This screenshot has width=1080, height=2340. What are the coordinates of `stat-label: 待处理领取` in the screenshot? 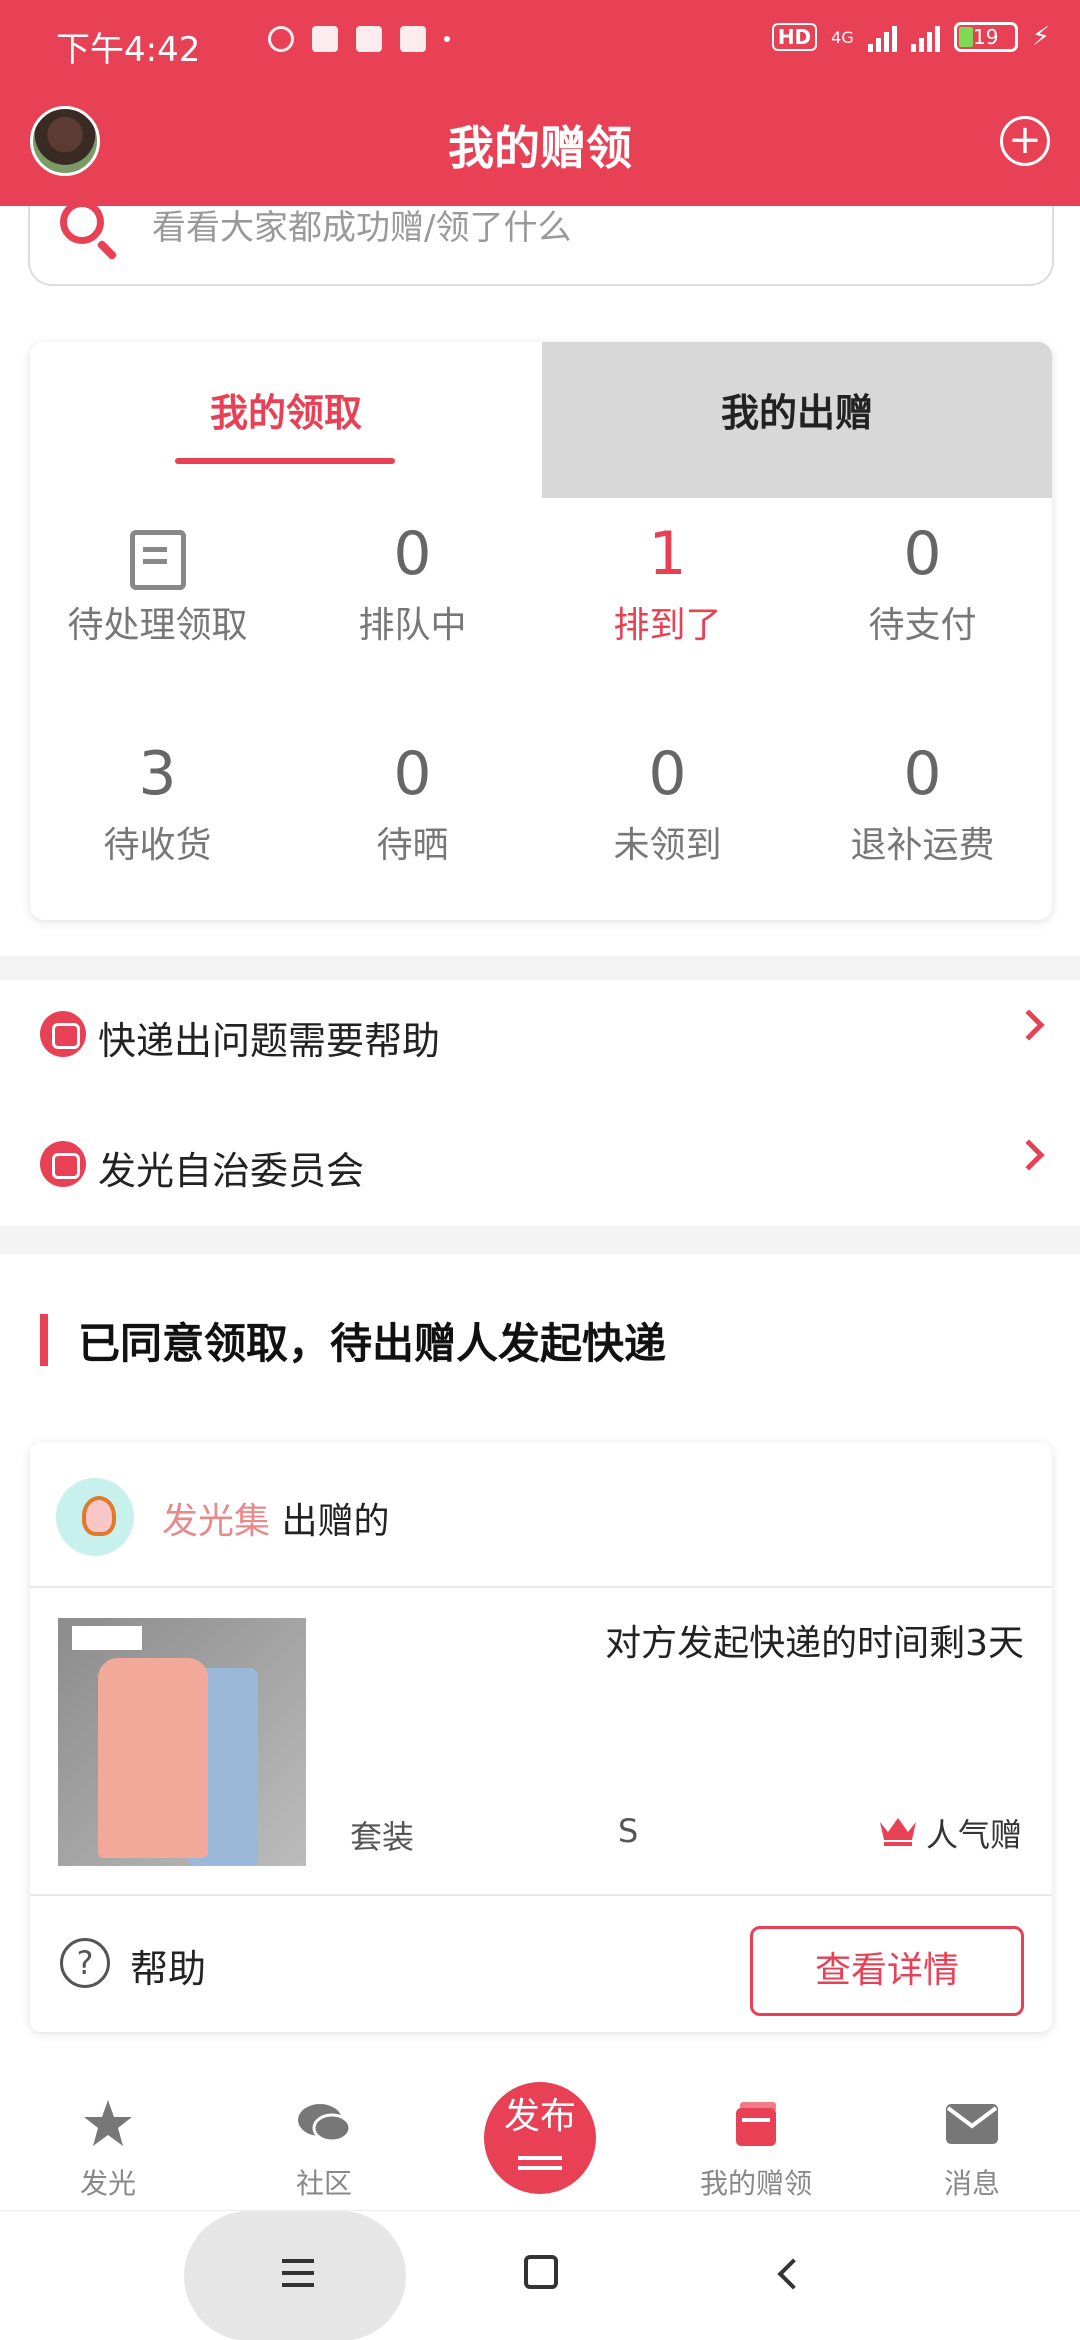 It's located at (157, 625).